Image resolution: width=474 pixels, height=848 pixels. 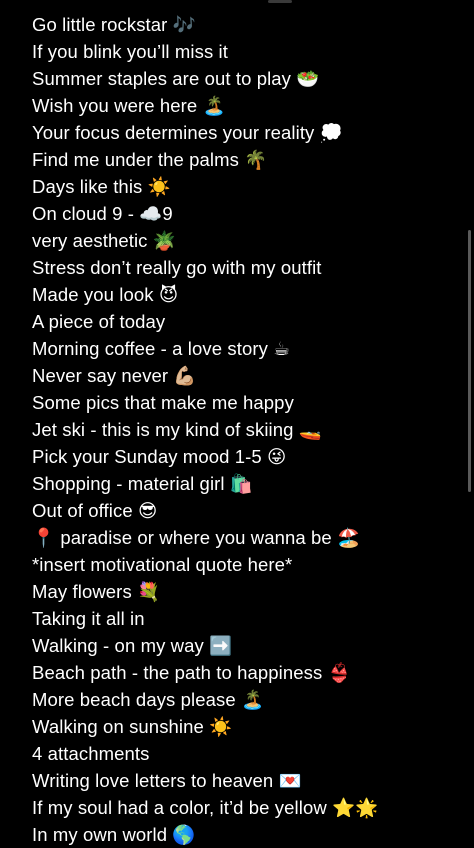 What do you see at coordinates (102, 213) in the screenshot?
I see `note-line: On cloud 9 - ☁️9` at bounding box center [102, 213].